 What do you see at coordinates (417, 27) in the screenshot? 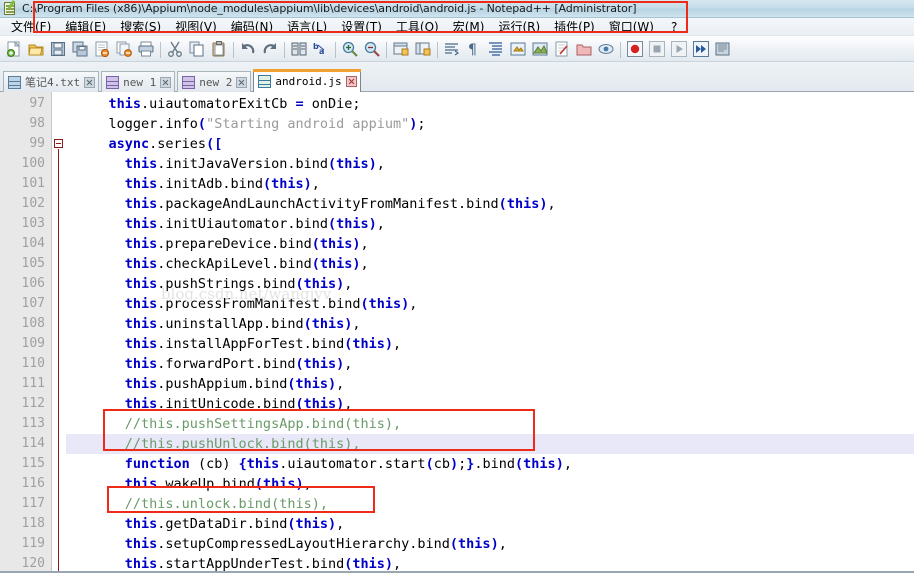
I see `menu-item-tools: 工具(O)` at bounding box center [417, 27].